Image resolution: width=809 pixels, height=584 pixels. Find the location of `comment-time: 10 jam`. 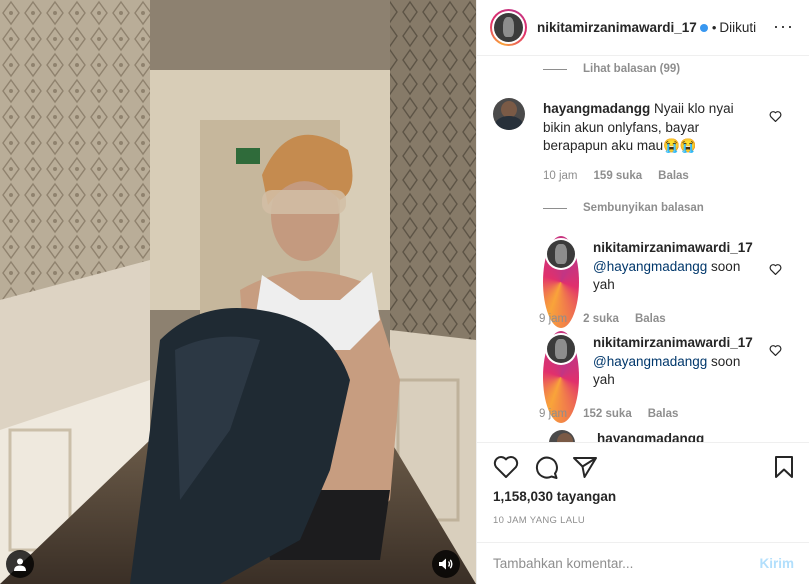

comment-time: 10 jam is located at coordinates (560, 176).